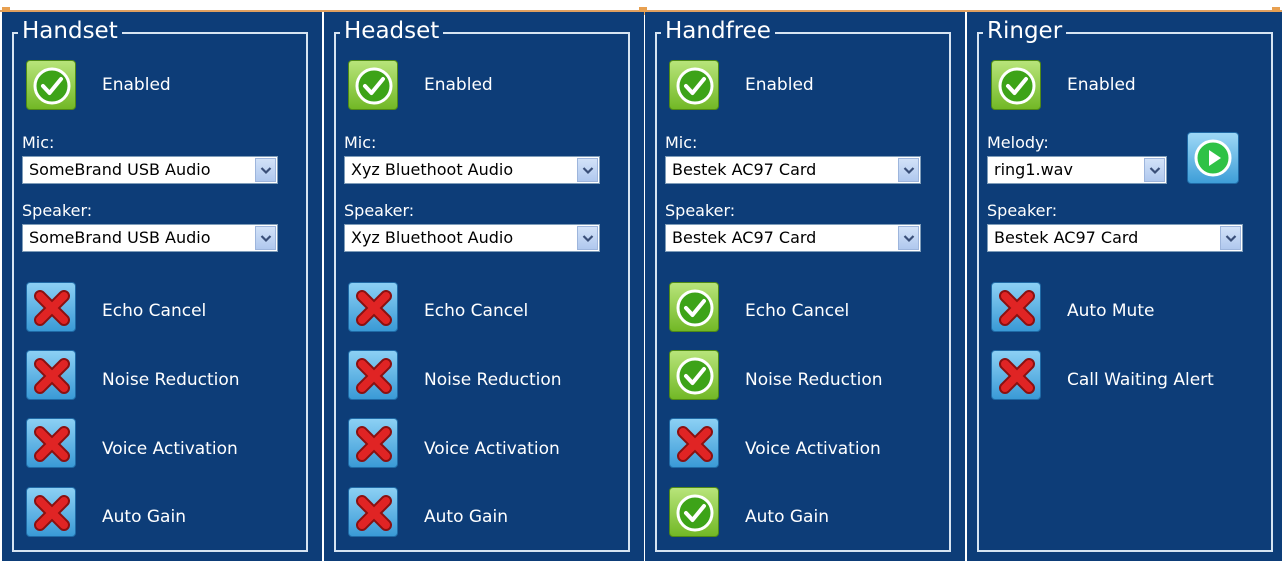 This screenshot has width=1282, height=563. I want to click on melody-select: ring1.wav, so click(1077, 170).